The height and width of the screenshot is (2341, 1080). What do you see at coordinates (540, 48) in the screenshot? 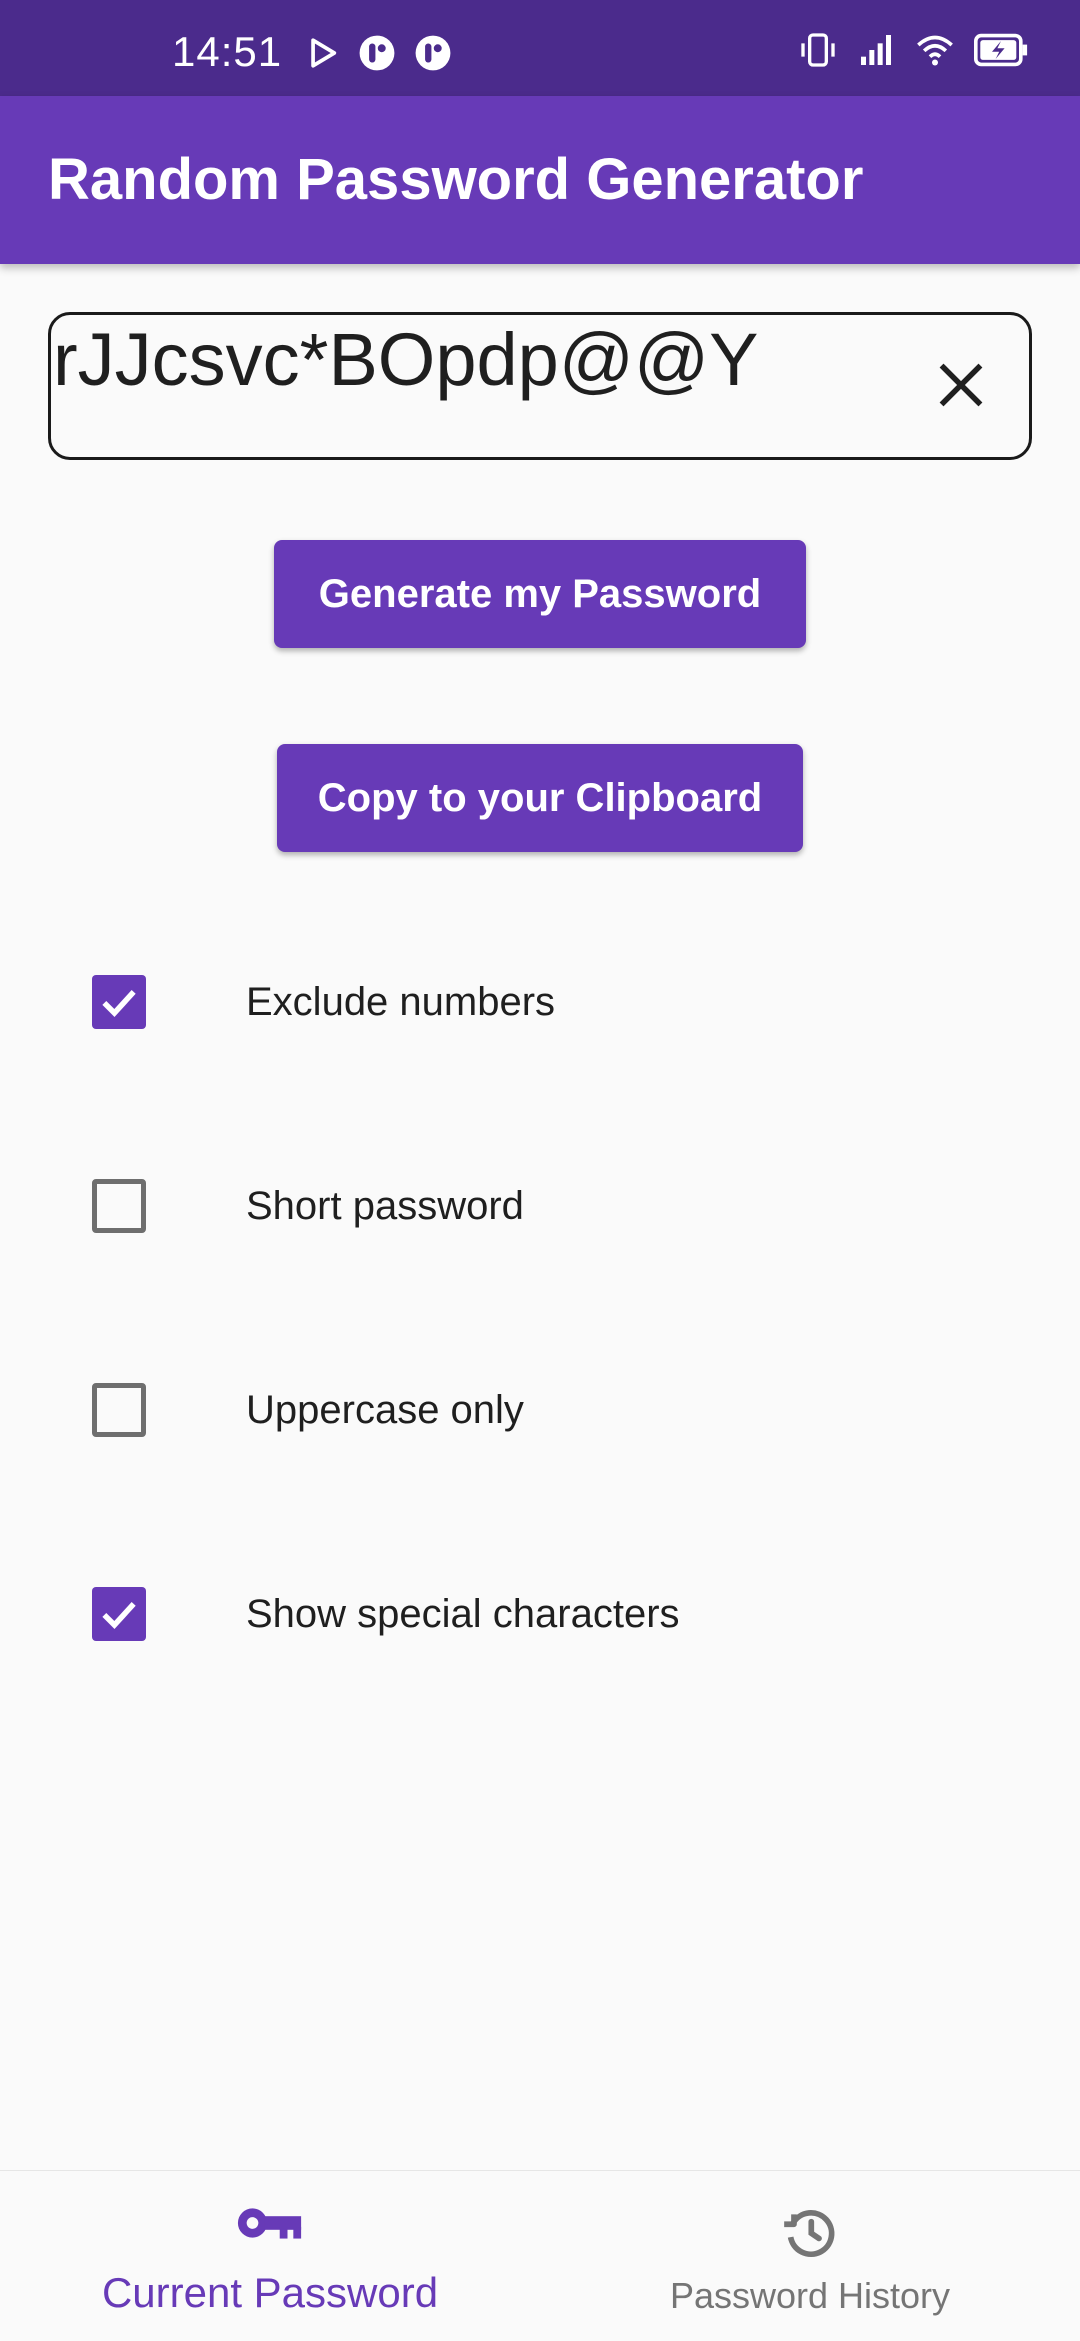
I see `status-bar: 14:51` at bounding box center [540, 48].